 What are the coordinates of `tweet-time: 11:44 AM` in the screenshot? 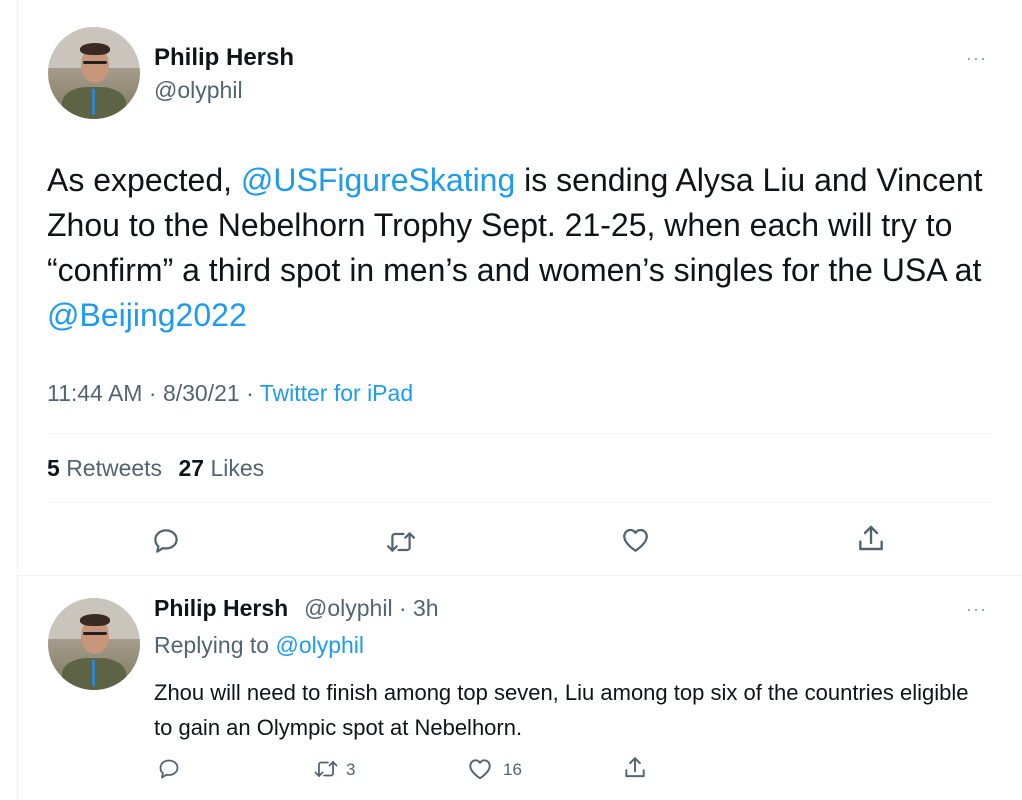 It's located at (94, 393).